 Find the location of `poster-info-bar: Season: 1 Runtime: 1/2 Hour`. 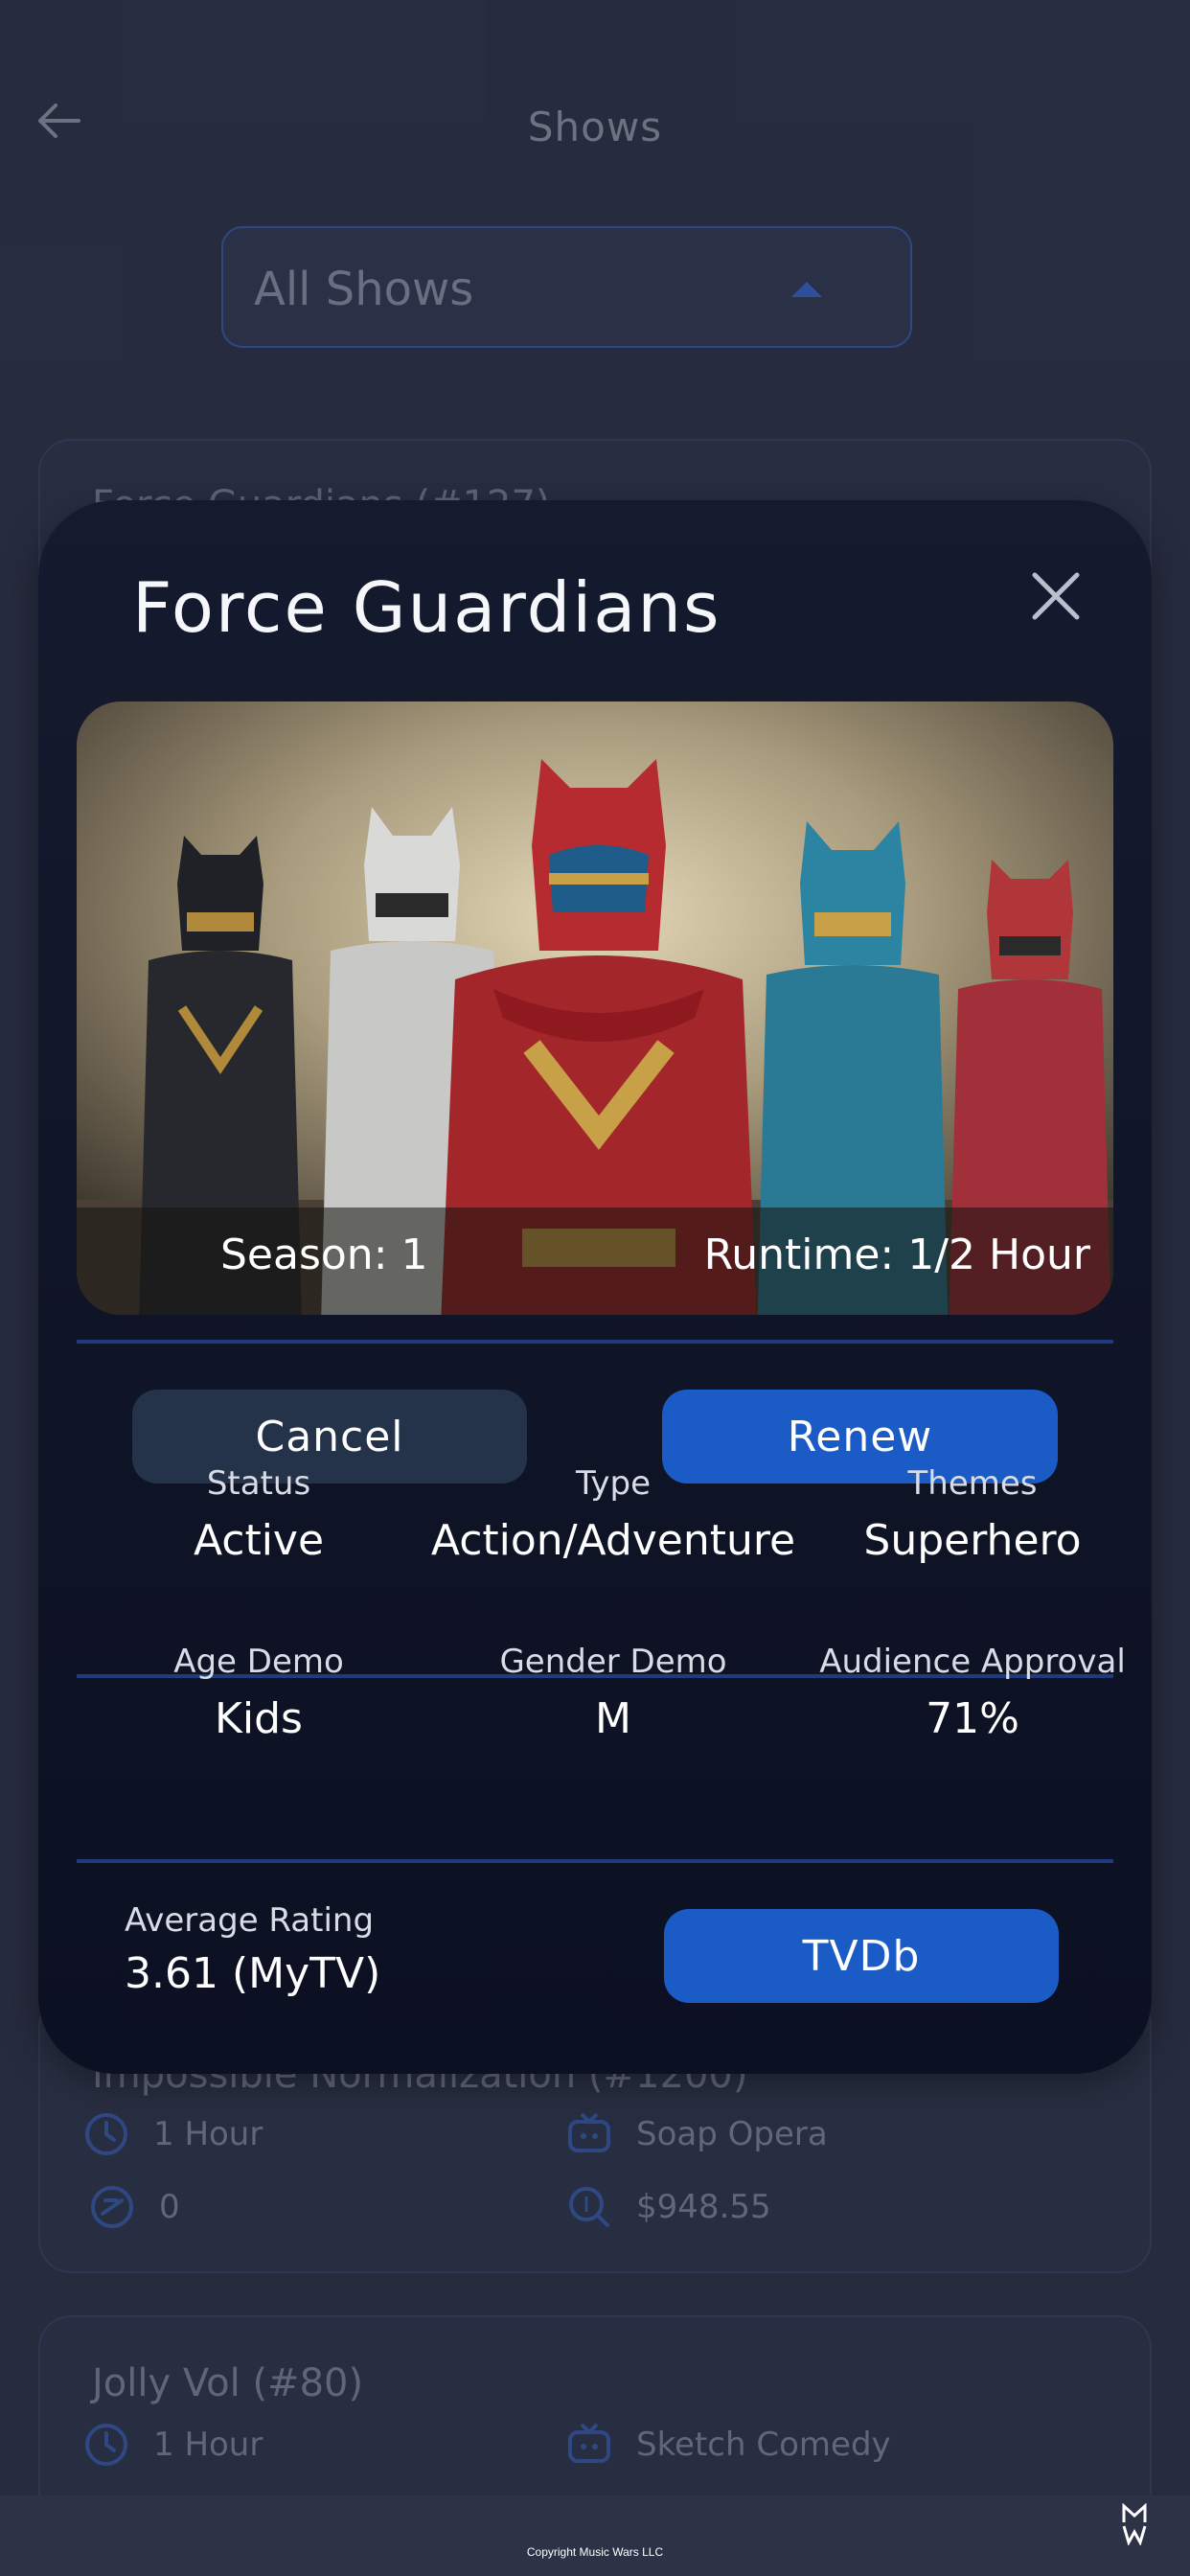

poster-info-bar: Season: 1 Runtime: 1/2 Hour is located at coordinates (595, 1261).